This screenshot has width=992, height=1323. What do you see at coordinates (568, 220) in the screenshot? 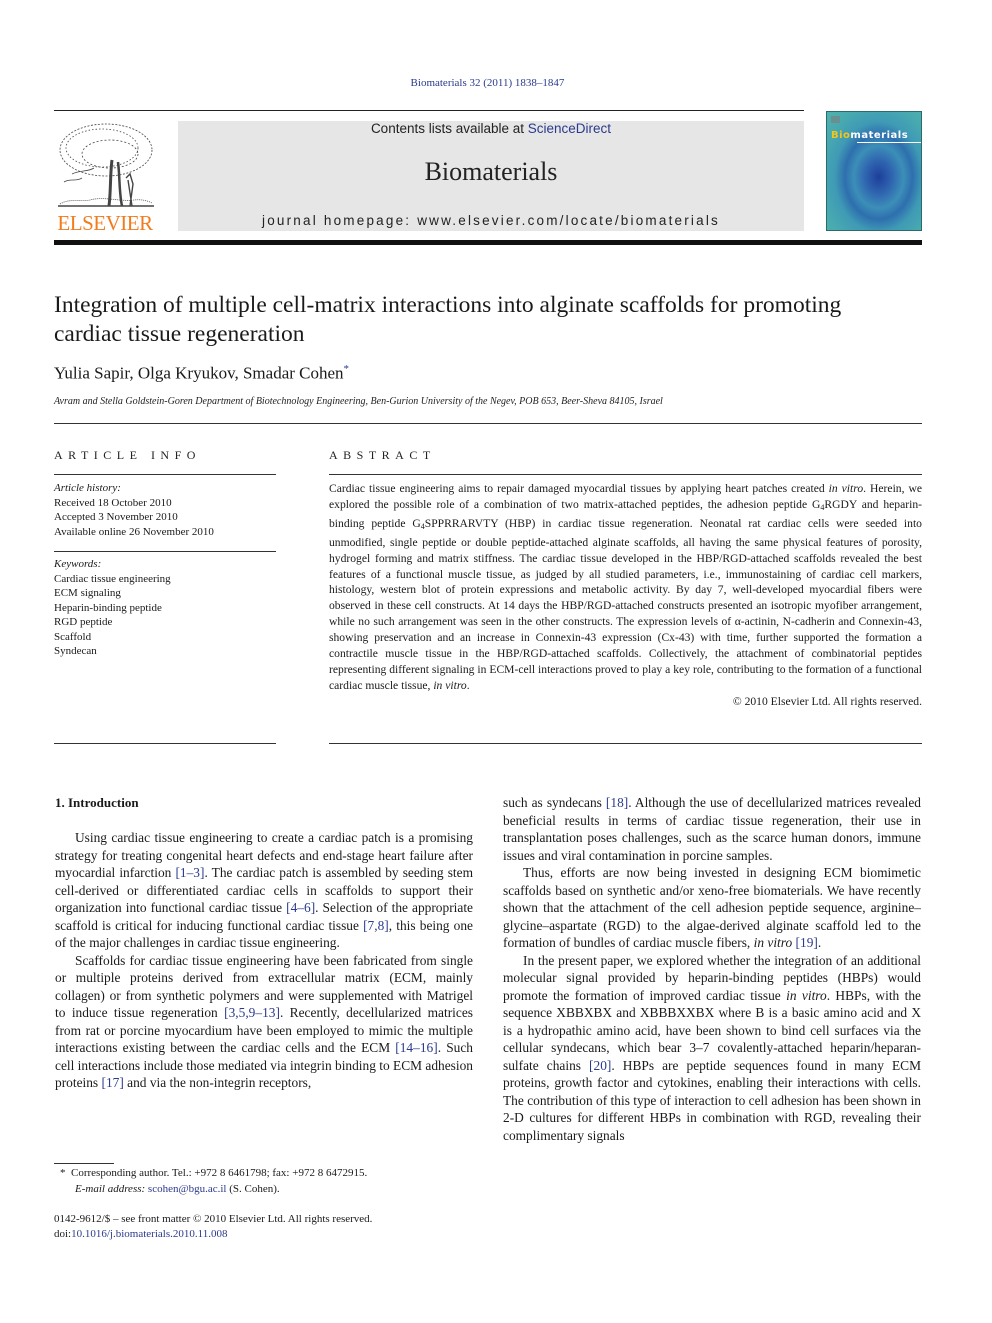
I see `homepage-url-link: www.elsevier.com/locate/biomaterials` at bounding box center [568, 220].